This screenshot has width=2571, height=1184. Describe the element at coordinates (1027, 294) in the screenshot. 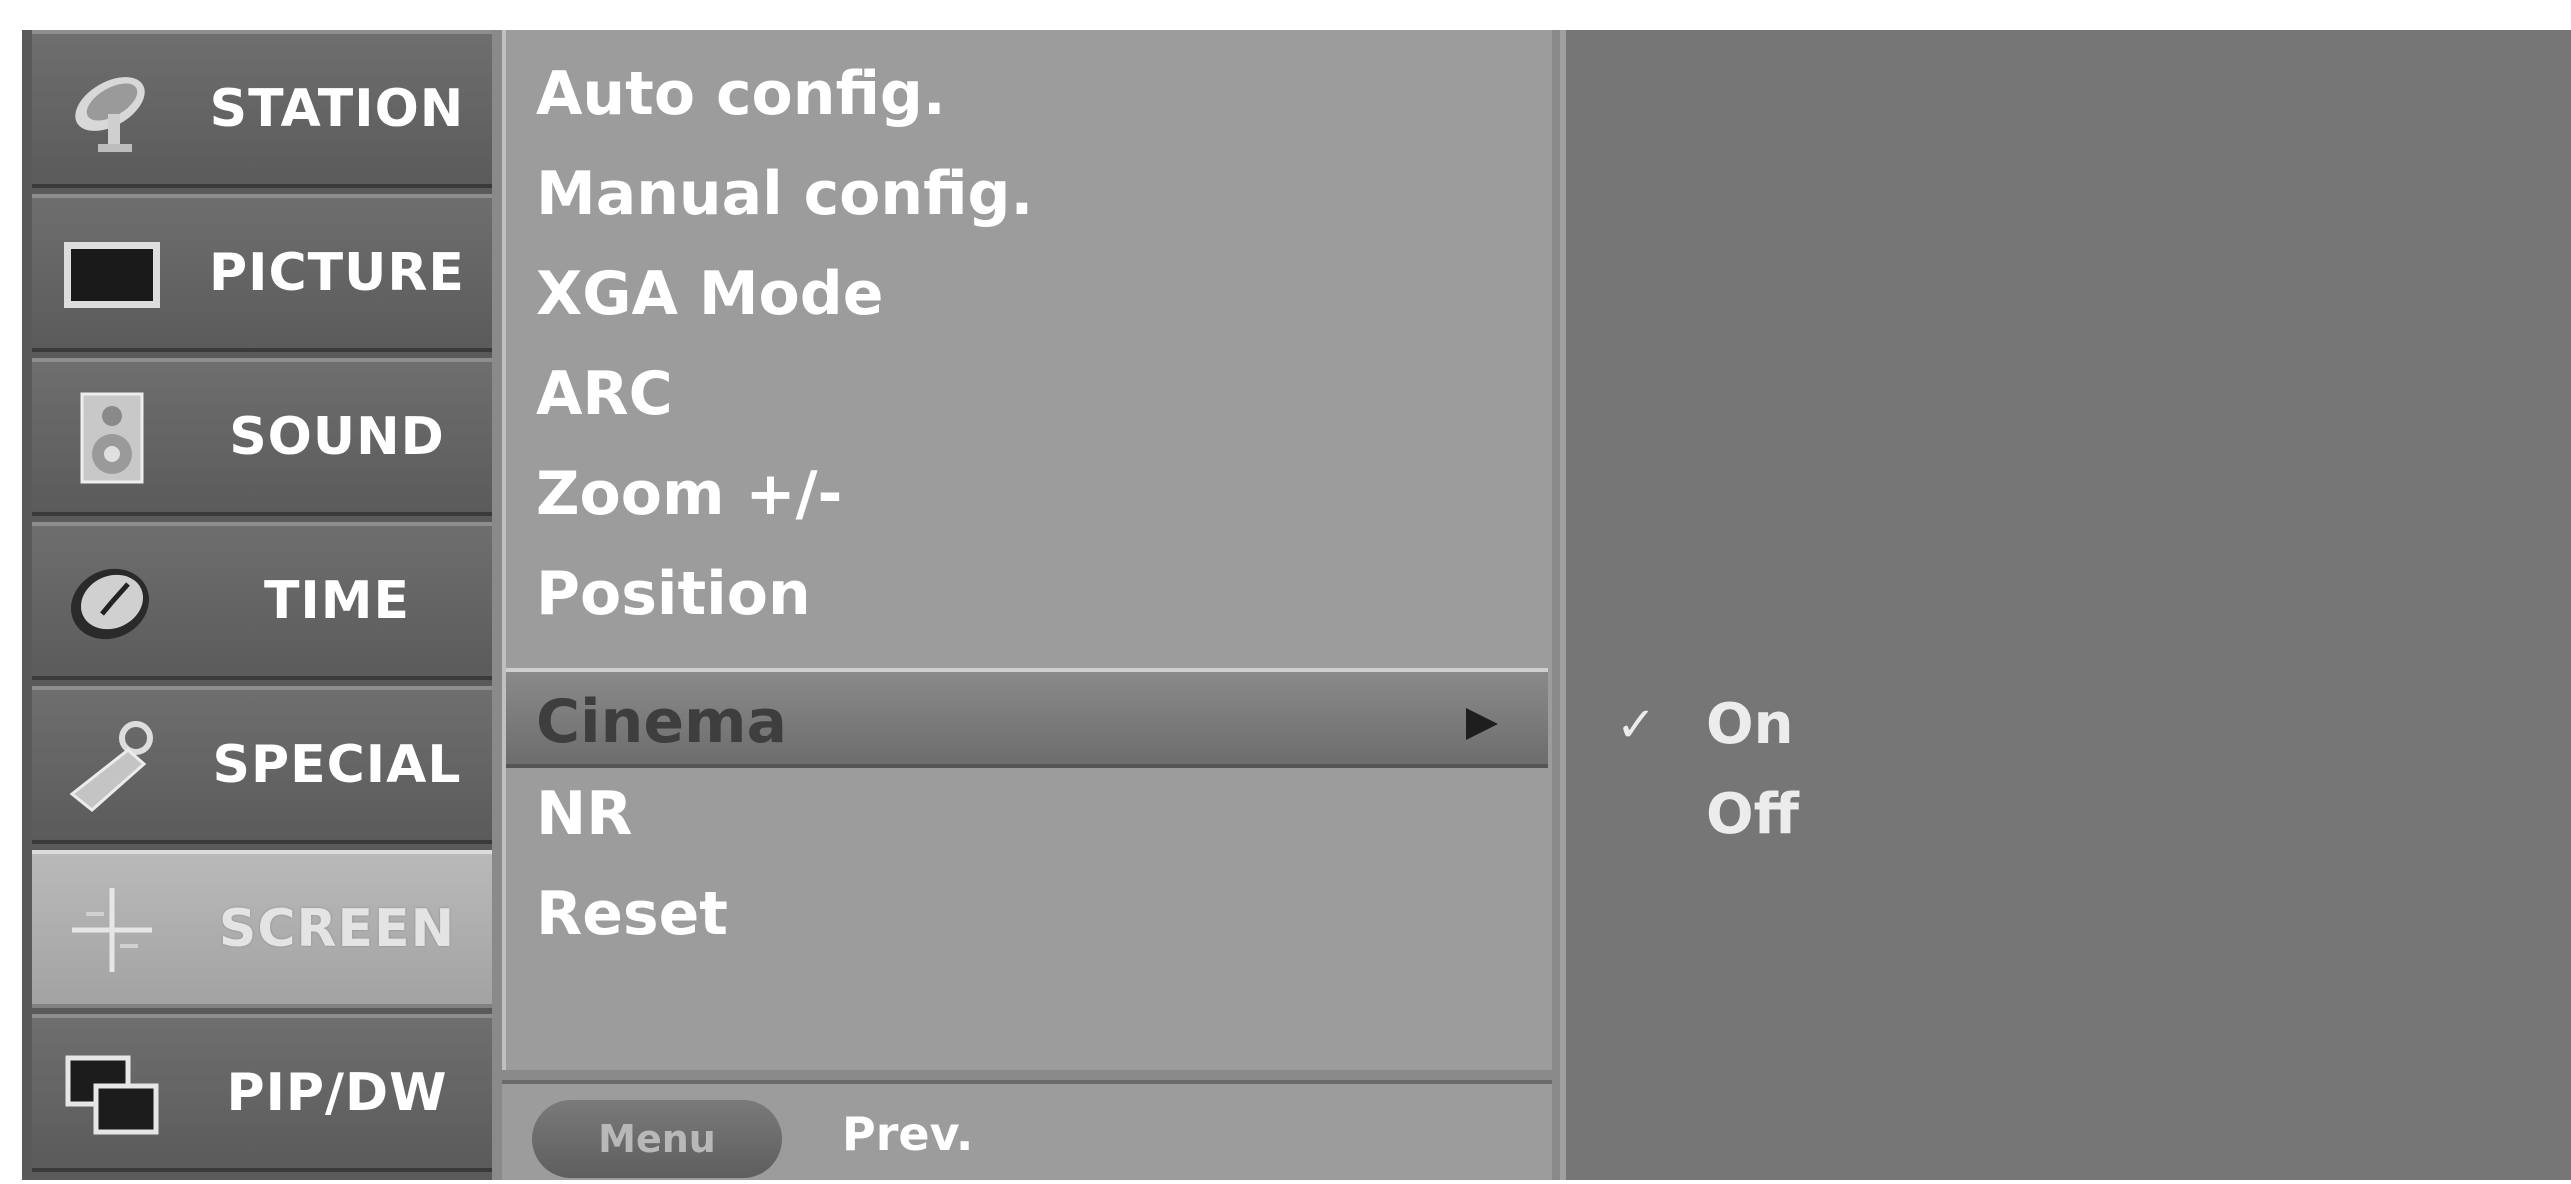

I see `menu-item-xga-mode: XGA Mode` at that location.